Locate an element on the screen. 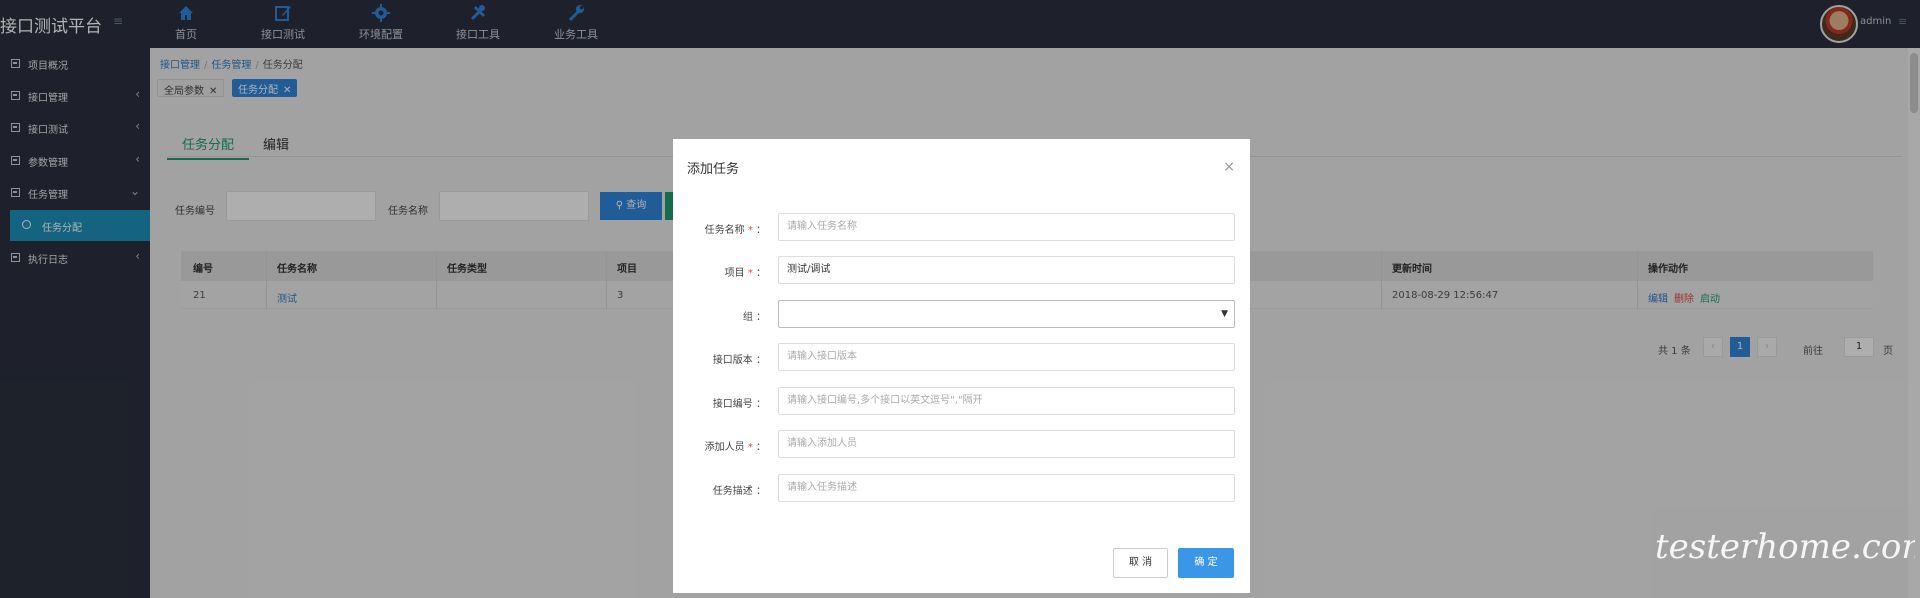  add-person-field: 请输入添加人员 is located at coordinates (1006, 444).